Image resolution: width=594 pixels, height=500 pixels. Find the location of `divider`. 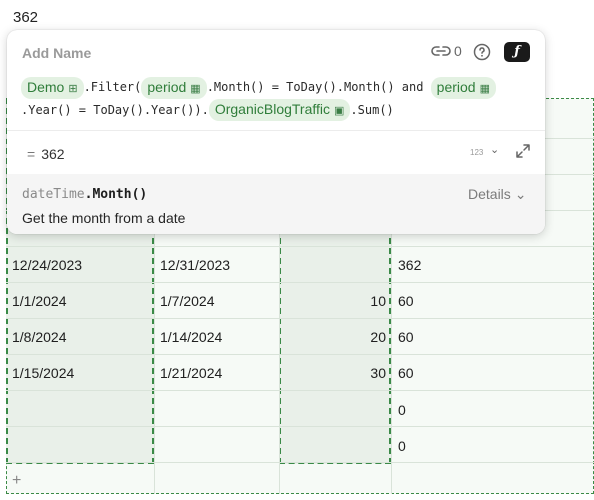

divider is located at coordinates (276, 130).